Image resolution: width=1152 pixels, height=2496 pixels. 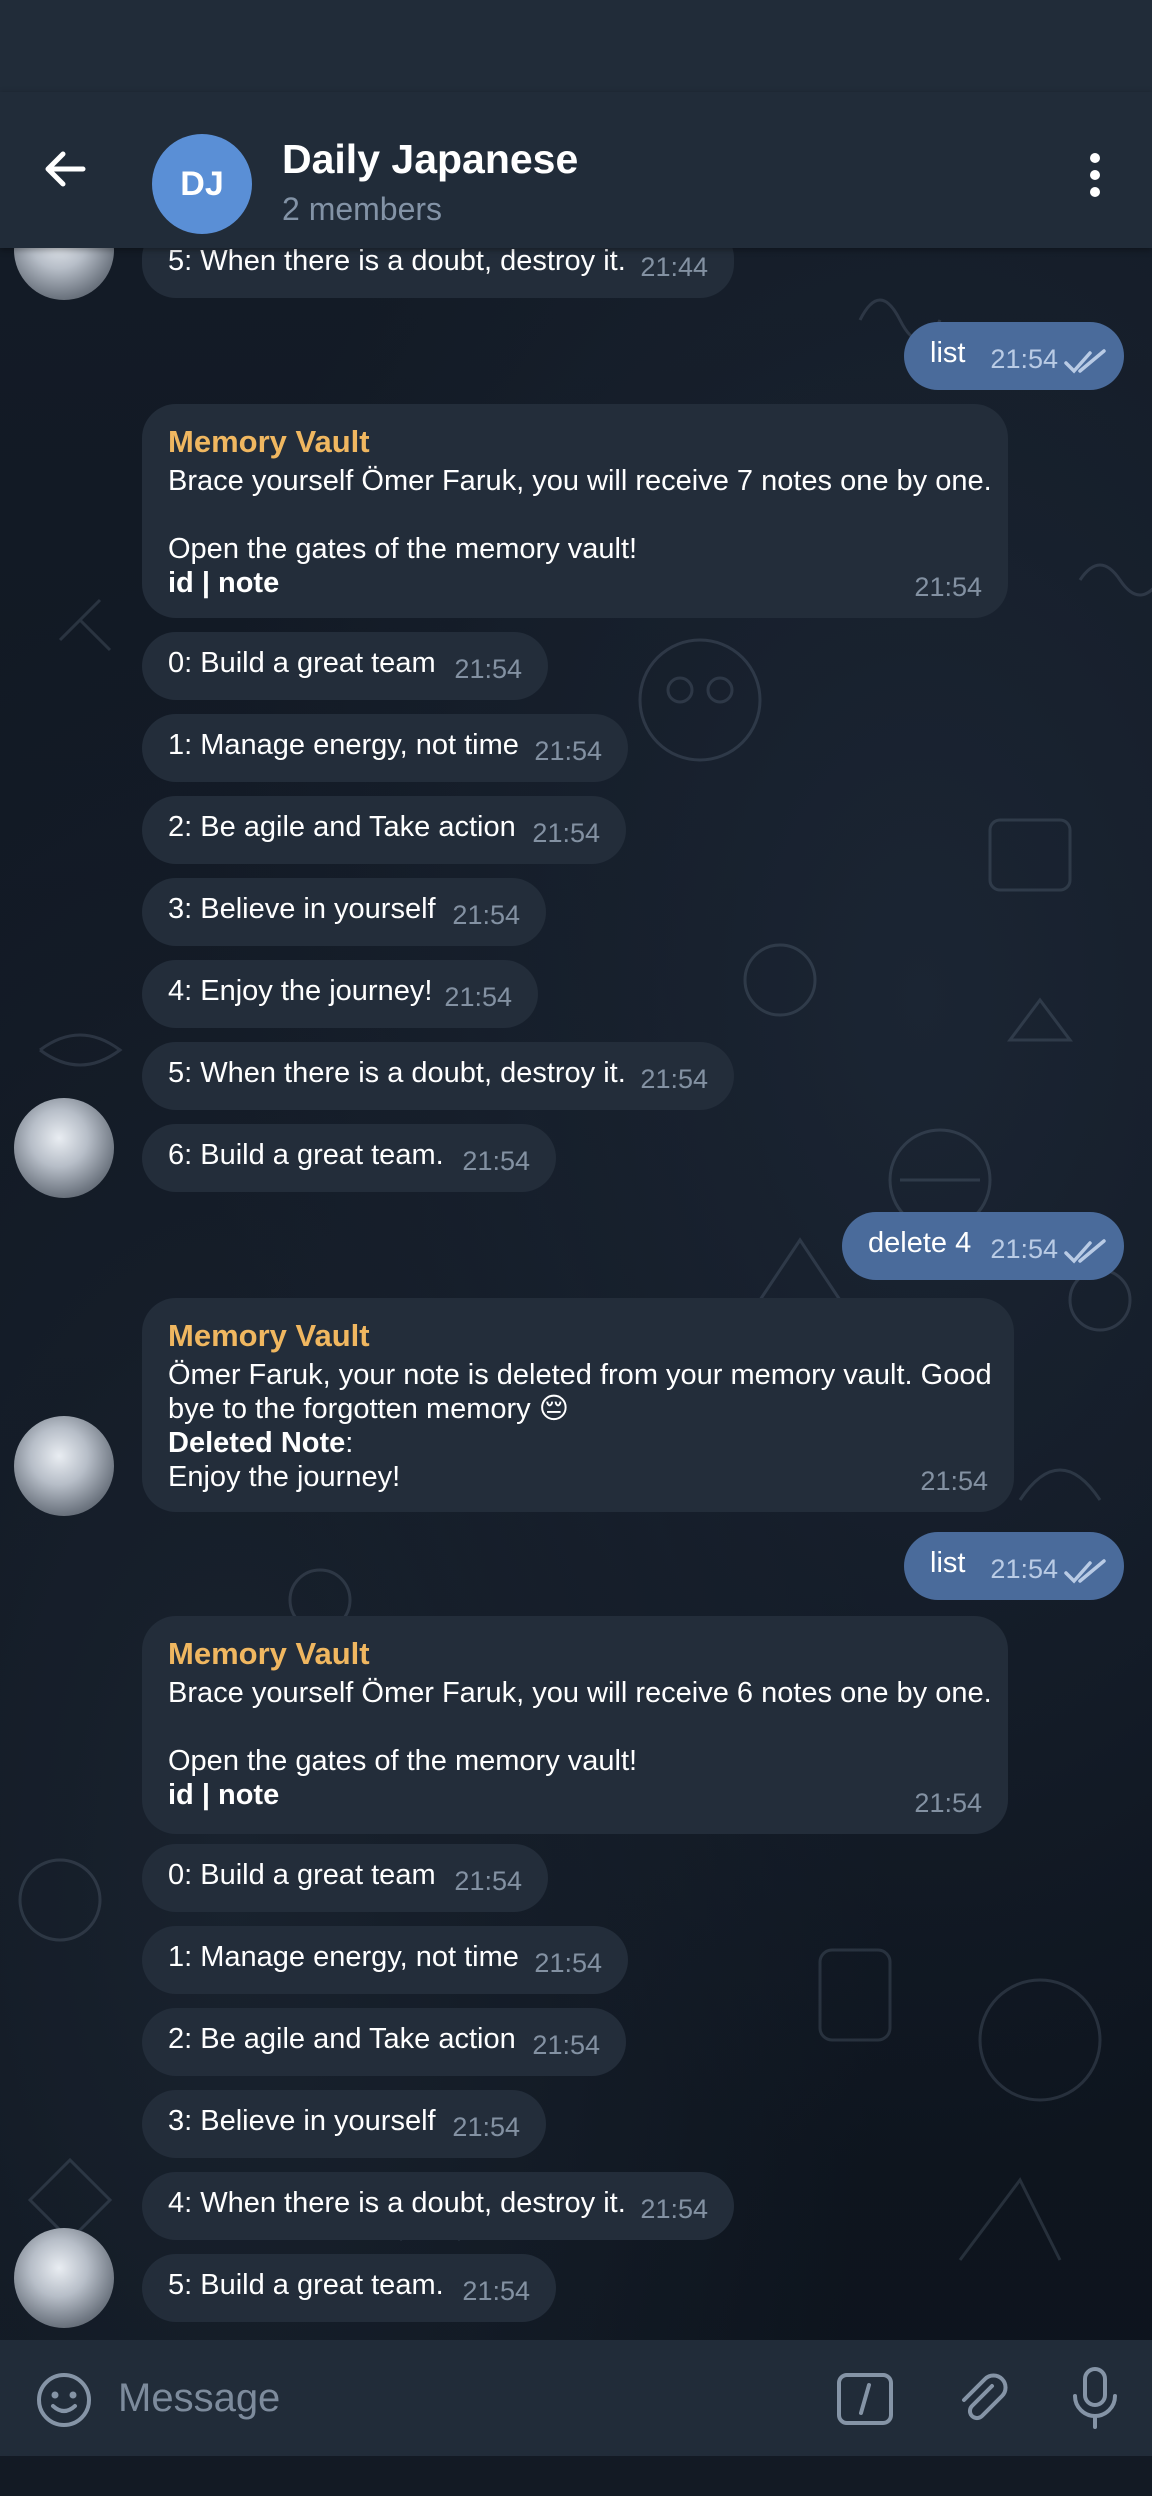 What do you see at coordinates (349, 1443) in the screenshot?
I see `message-line: :` at bounding box center [349, 1443].